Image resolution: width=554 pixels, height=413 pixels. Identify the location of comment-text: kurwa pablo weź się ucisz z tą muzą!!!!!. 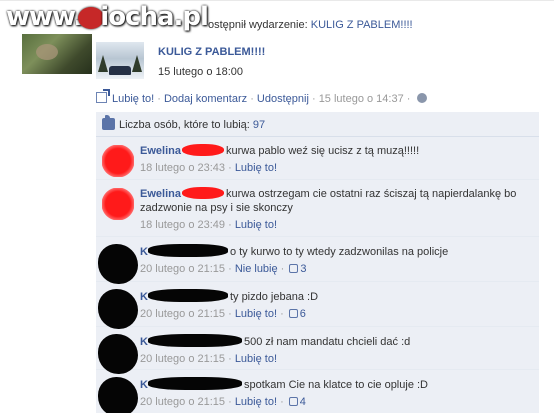
(322, 151).